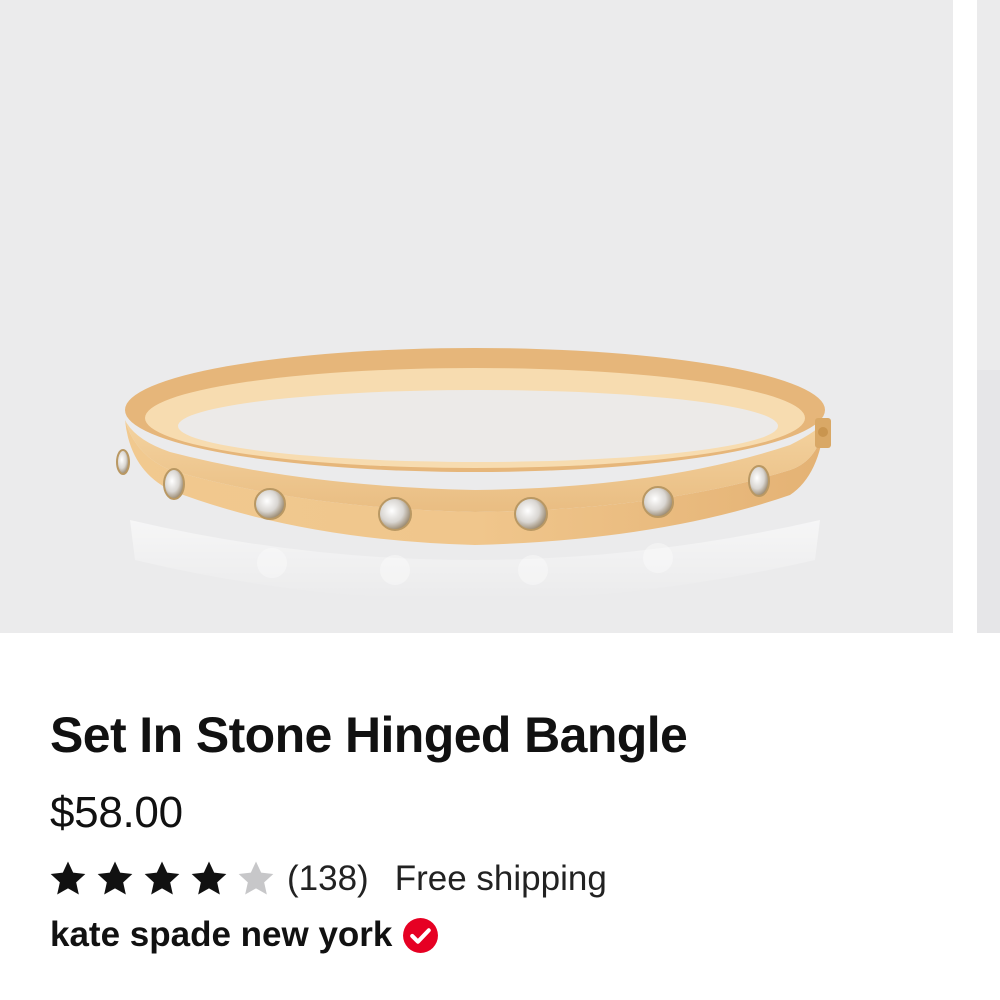  Describe the element at coordinates (500, 878) in the screenshot. I see `shipping-info: Free shipping` at that location.